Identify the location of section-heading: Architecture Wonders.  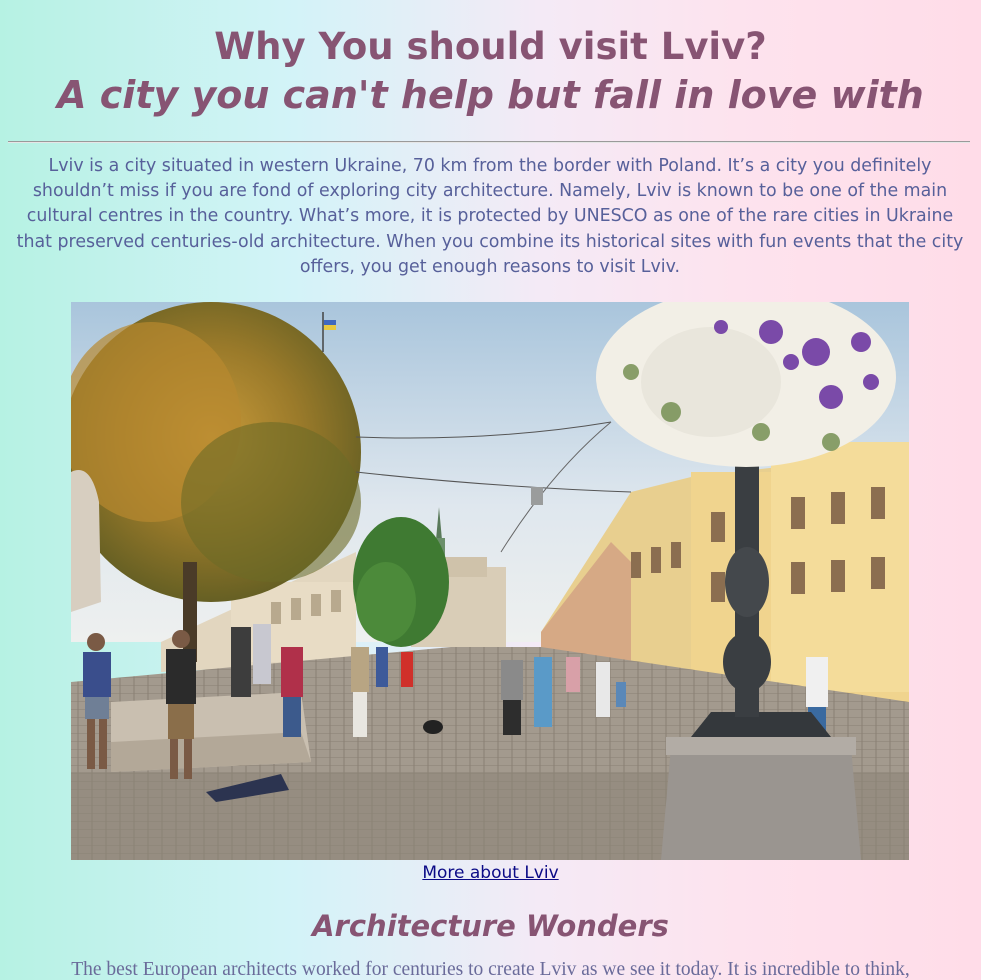
(490, 926).